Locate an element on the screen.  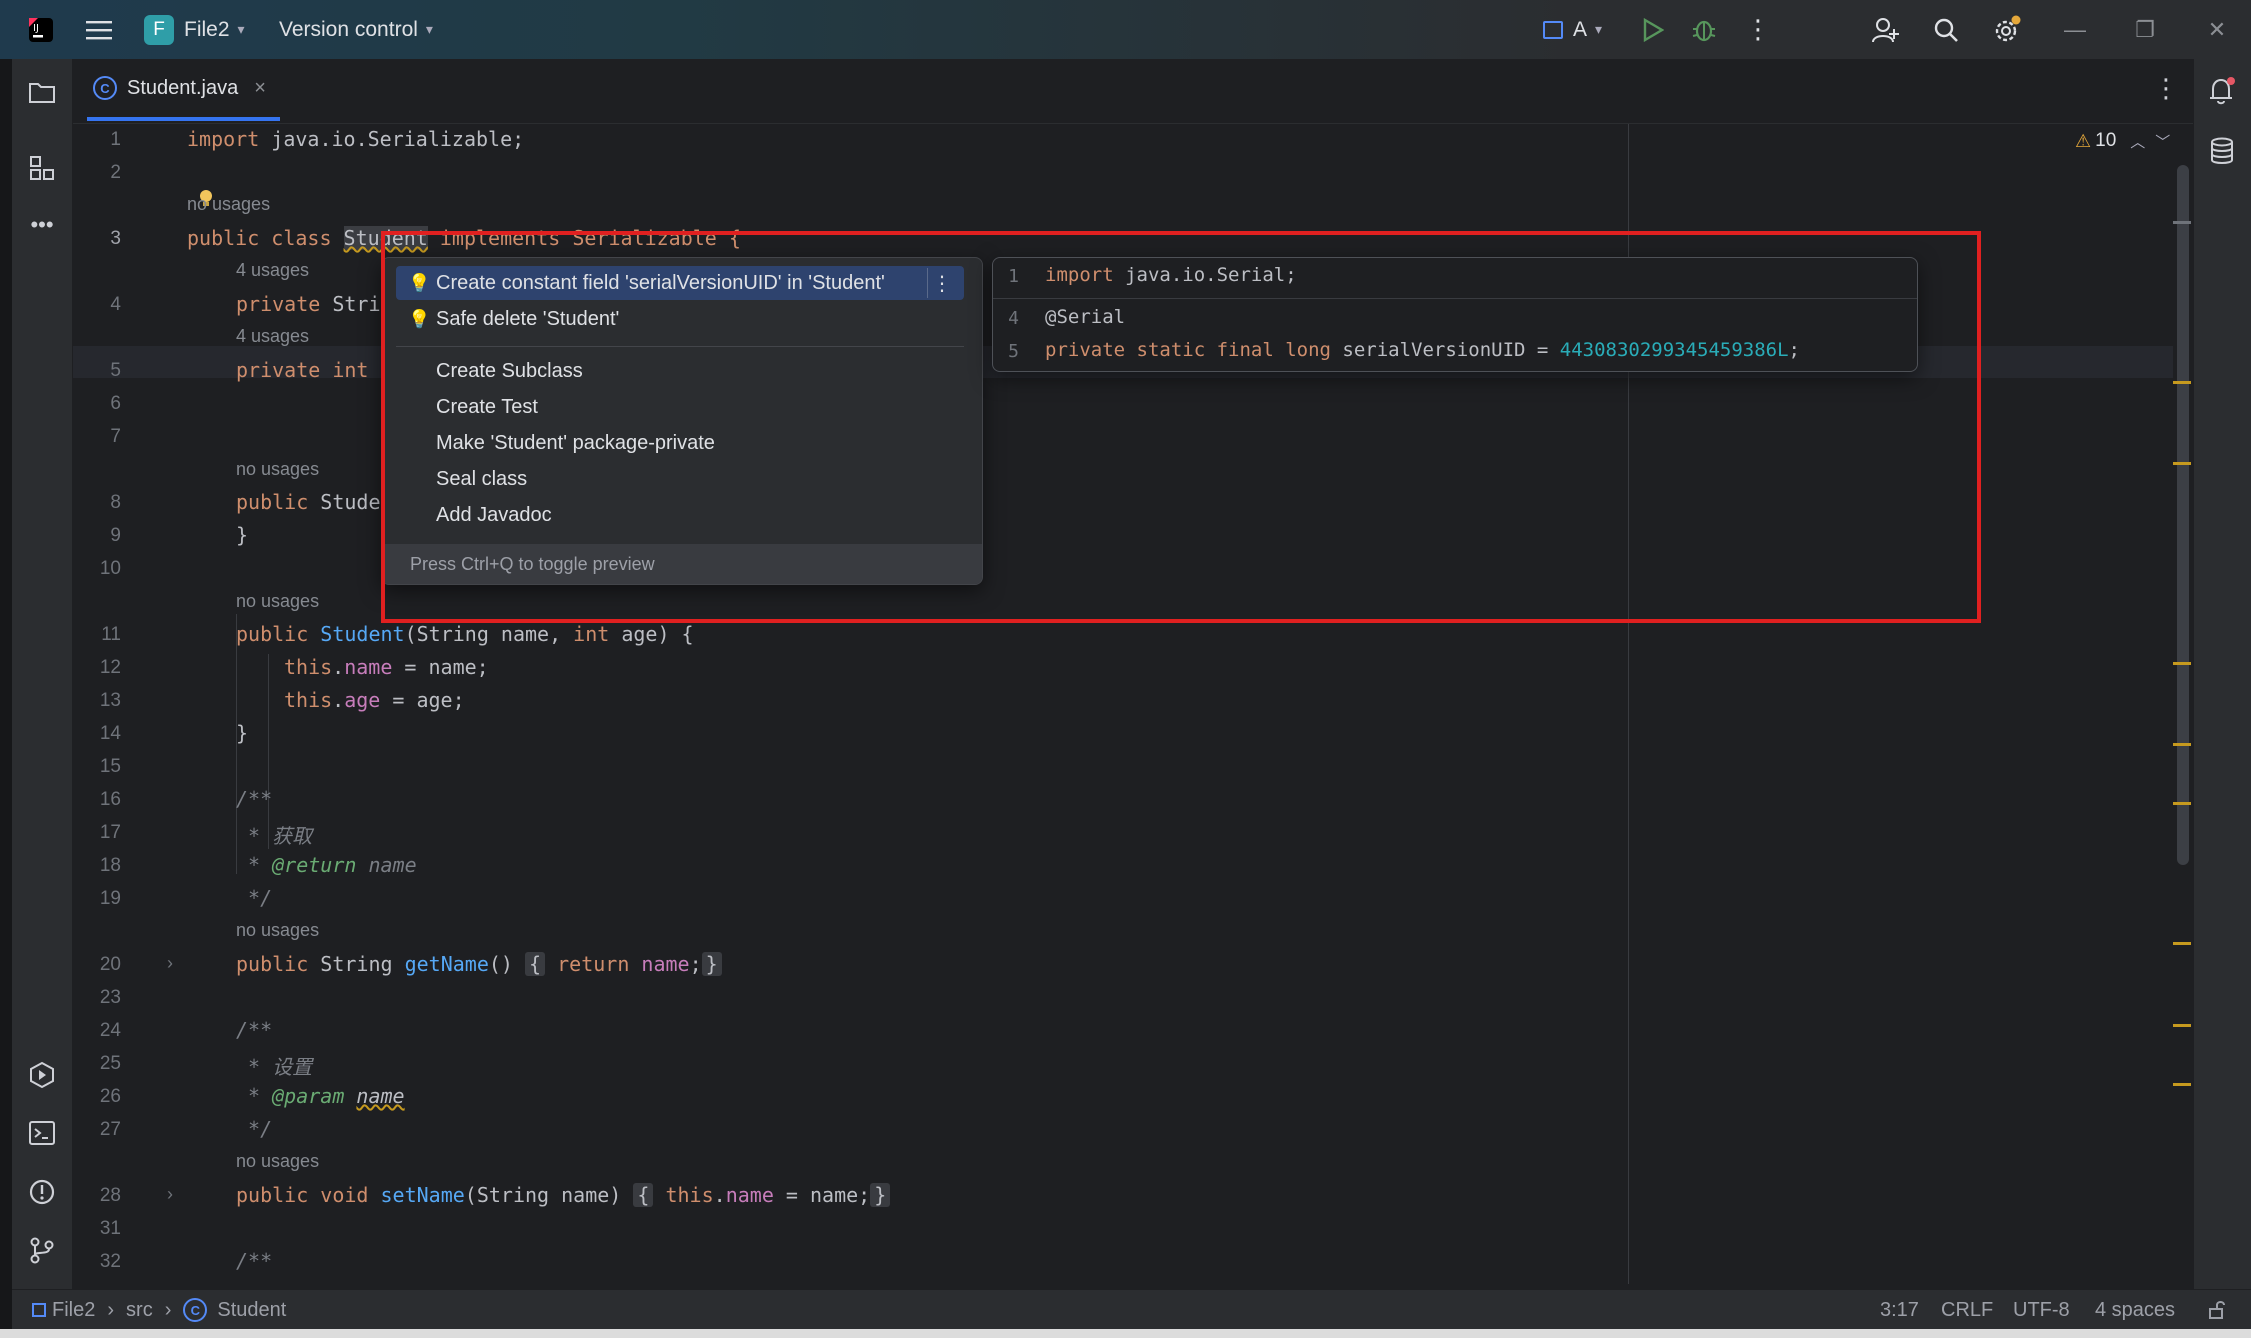
project-folder-icon is located at coordinates (42, 93).